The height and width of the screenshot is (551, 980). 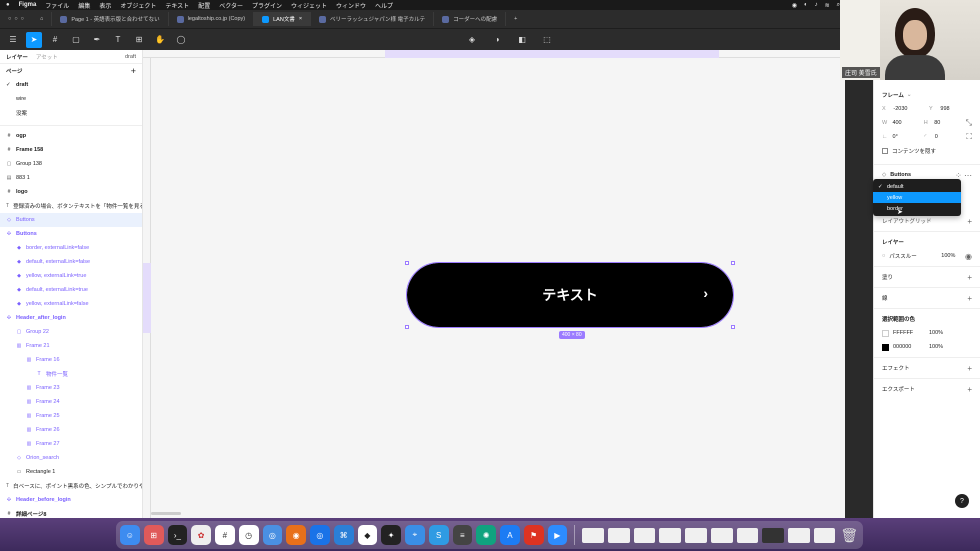 What do you see at coordinates (300, 19) in the screenshot?
I see `close-tab-icon: ×` at bounding box center [300, 19].